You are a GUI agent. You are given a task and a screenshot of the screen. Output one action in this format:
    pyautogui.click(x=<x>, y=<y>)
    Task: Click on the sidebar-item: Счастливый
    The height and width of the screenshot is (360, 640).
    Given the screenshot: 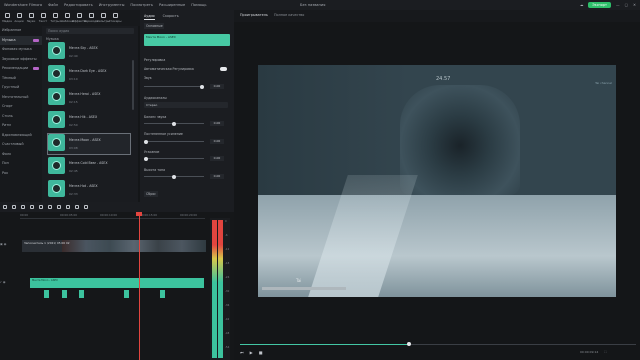 What is the action you would take?
    pyautogui.click(x=21, y=145)
    